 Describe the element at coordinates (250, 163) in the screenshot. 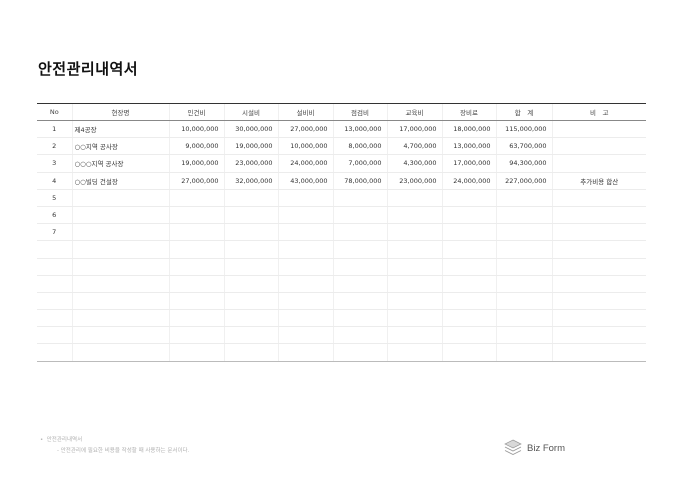

I see `cell-facility-cost: 23,000,000` at that location.